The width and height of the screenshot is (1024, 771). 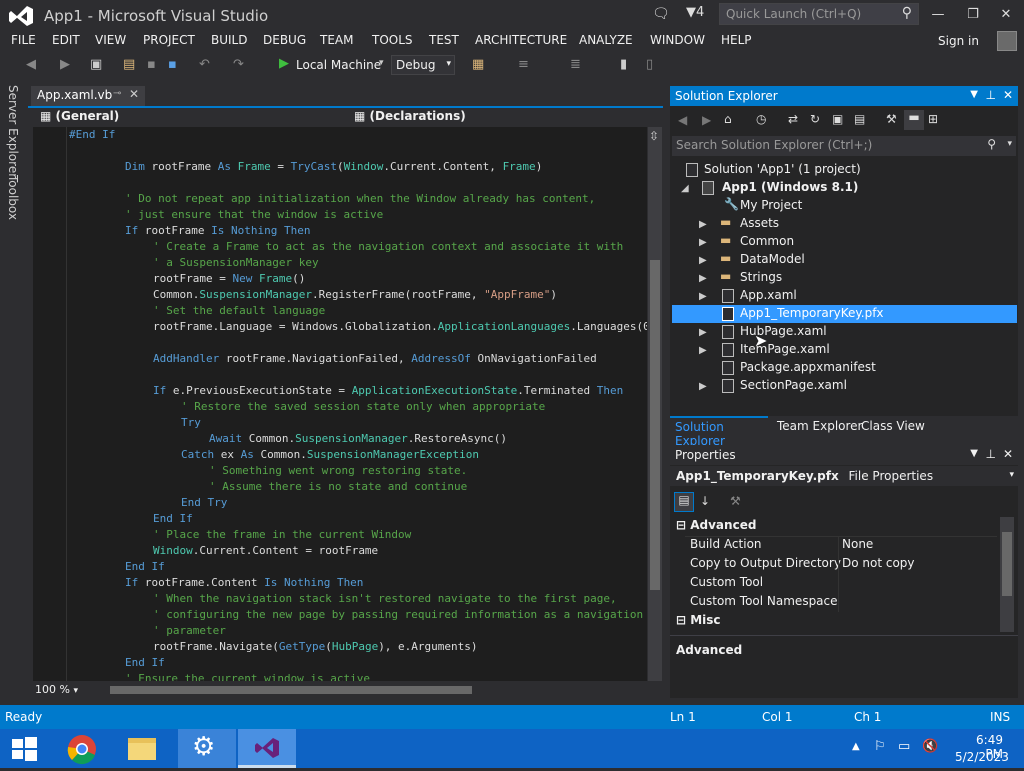 What do you see at coordinates (504, 117) in the screenshot?
I see `nav-member-select: ▦ (Declarations)` at bounding box center [504, 117].